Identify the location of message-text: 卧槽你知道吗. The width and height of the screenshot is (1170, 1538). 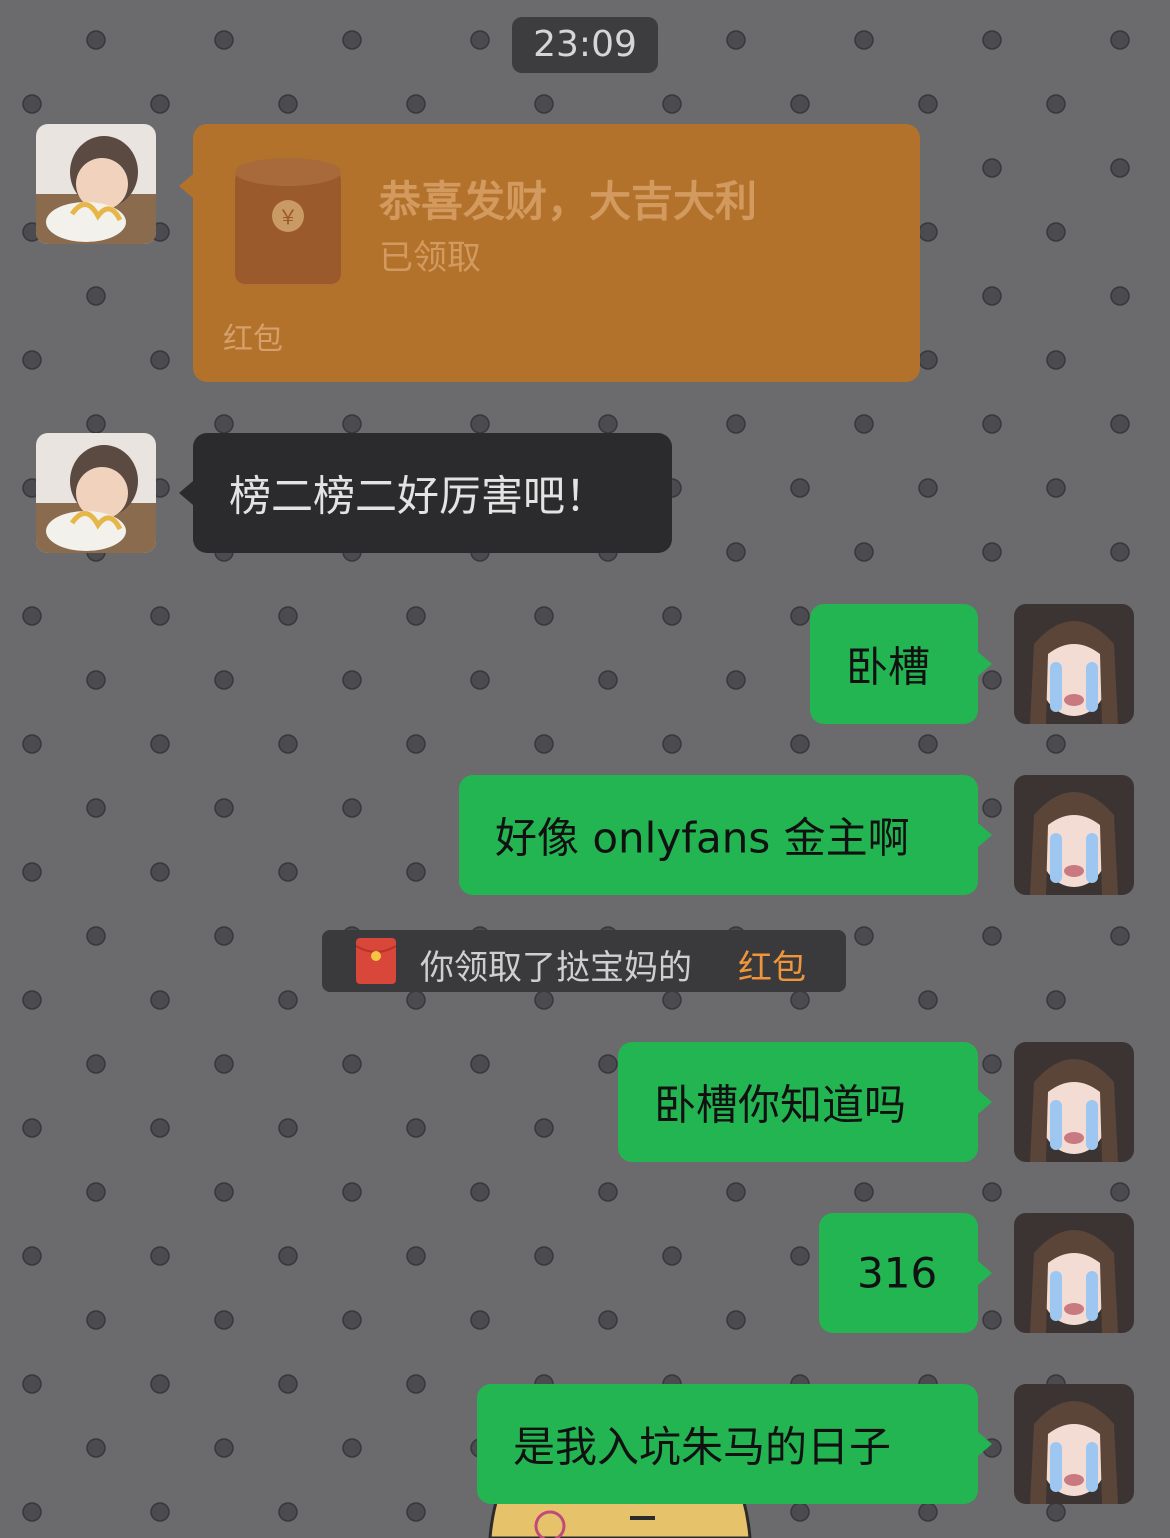
(780, 1105).